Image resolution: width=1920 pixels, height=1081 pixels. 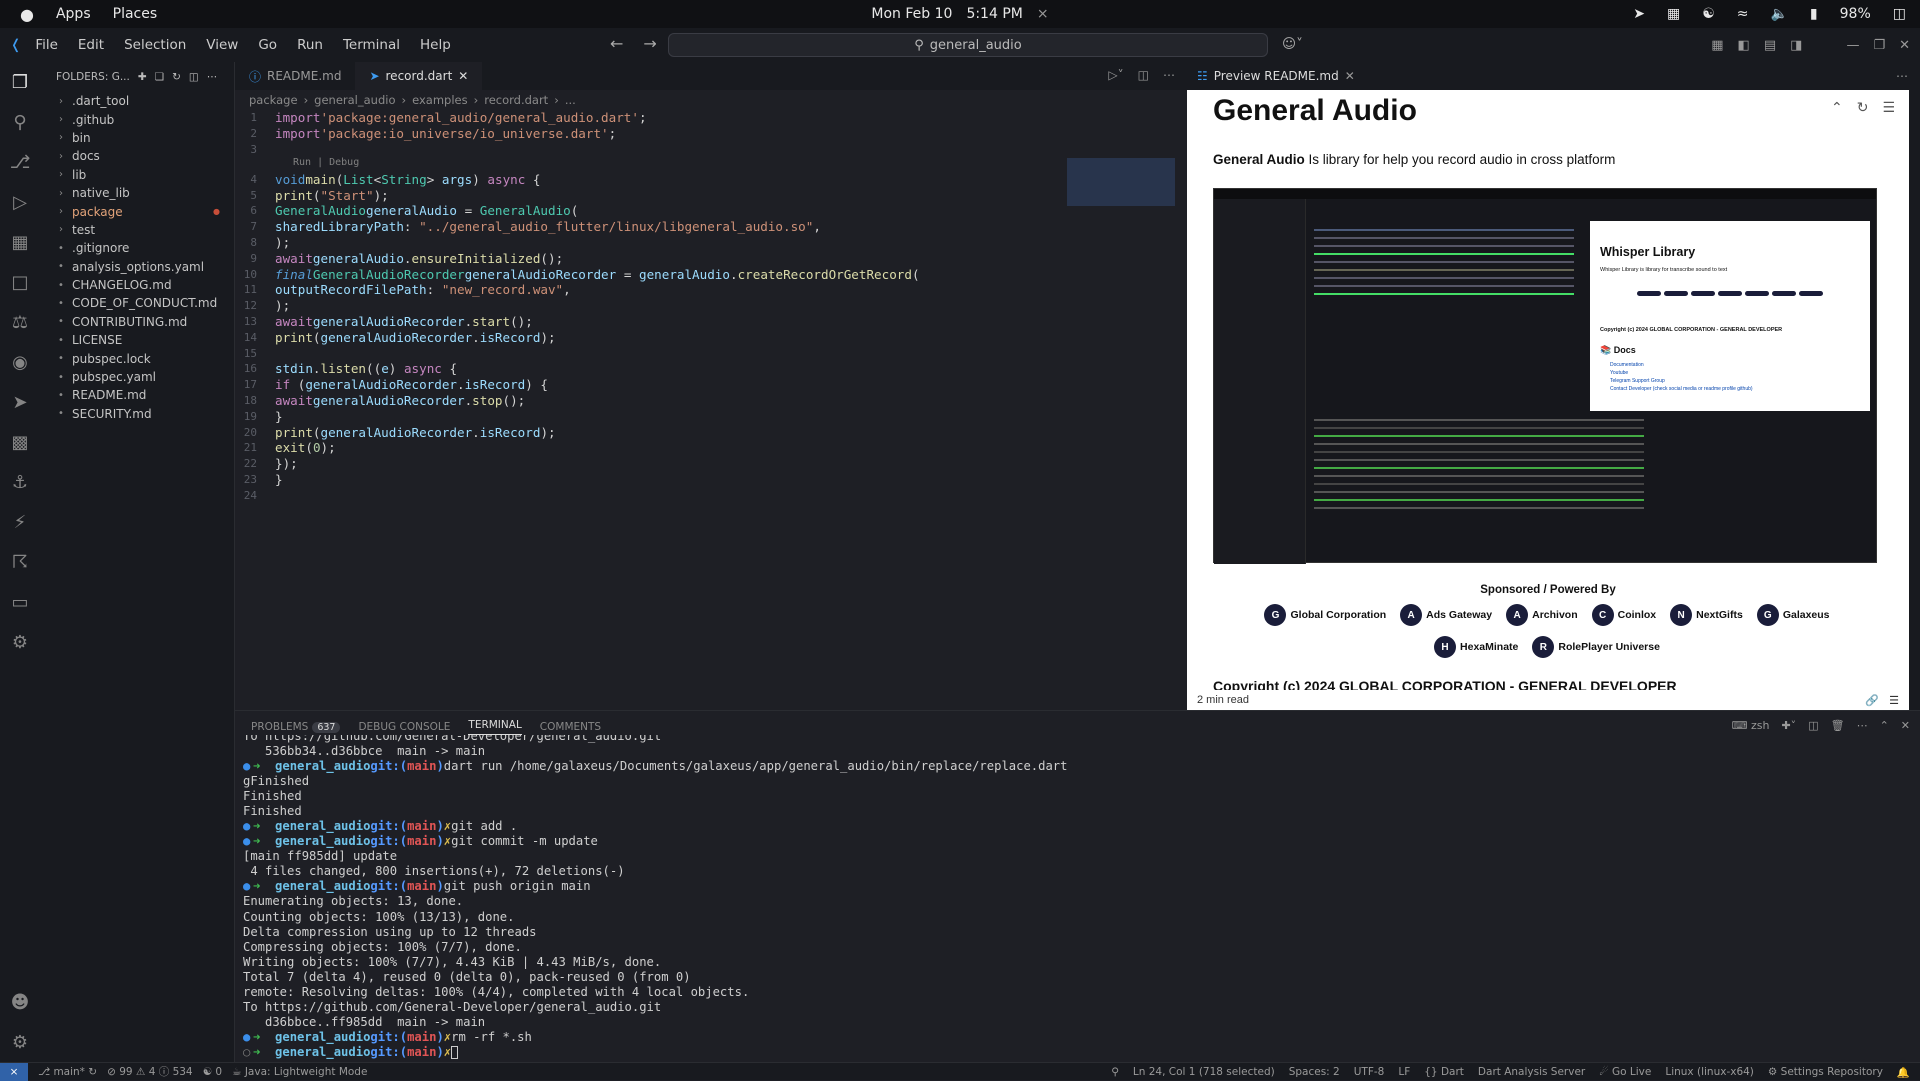 What do you see at coordinates (137, 101) in the screenshot?
I see `tree-folder: › .dart_tool` at bounding box center [137, 101].